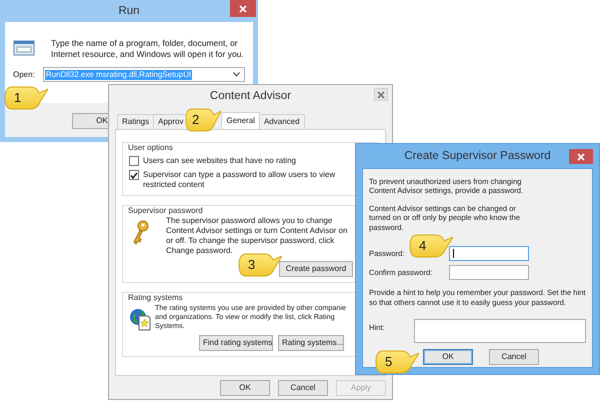  I want to click on window-title: Run, so click(129, 11).